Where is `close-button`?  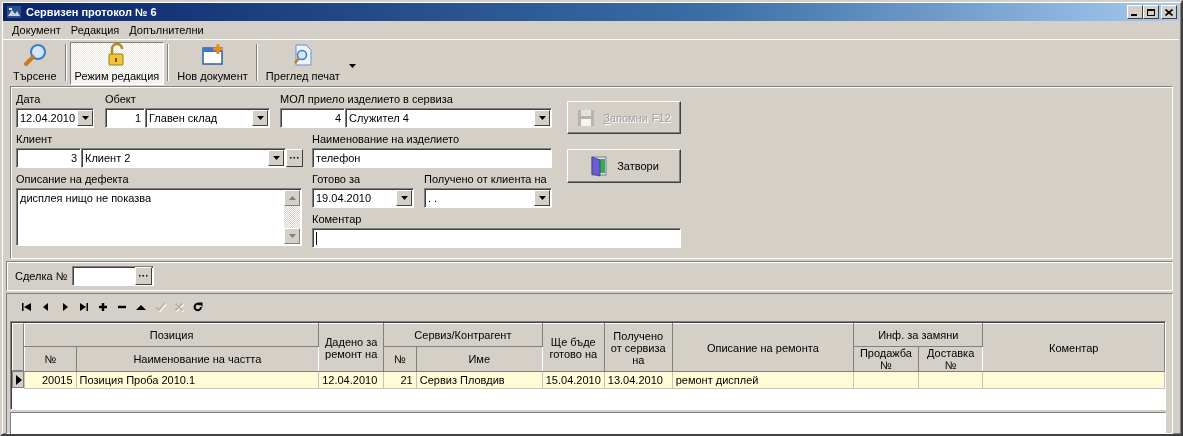
close-button is located at coordinates (1169, 12).